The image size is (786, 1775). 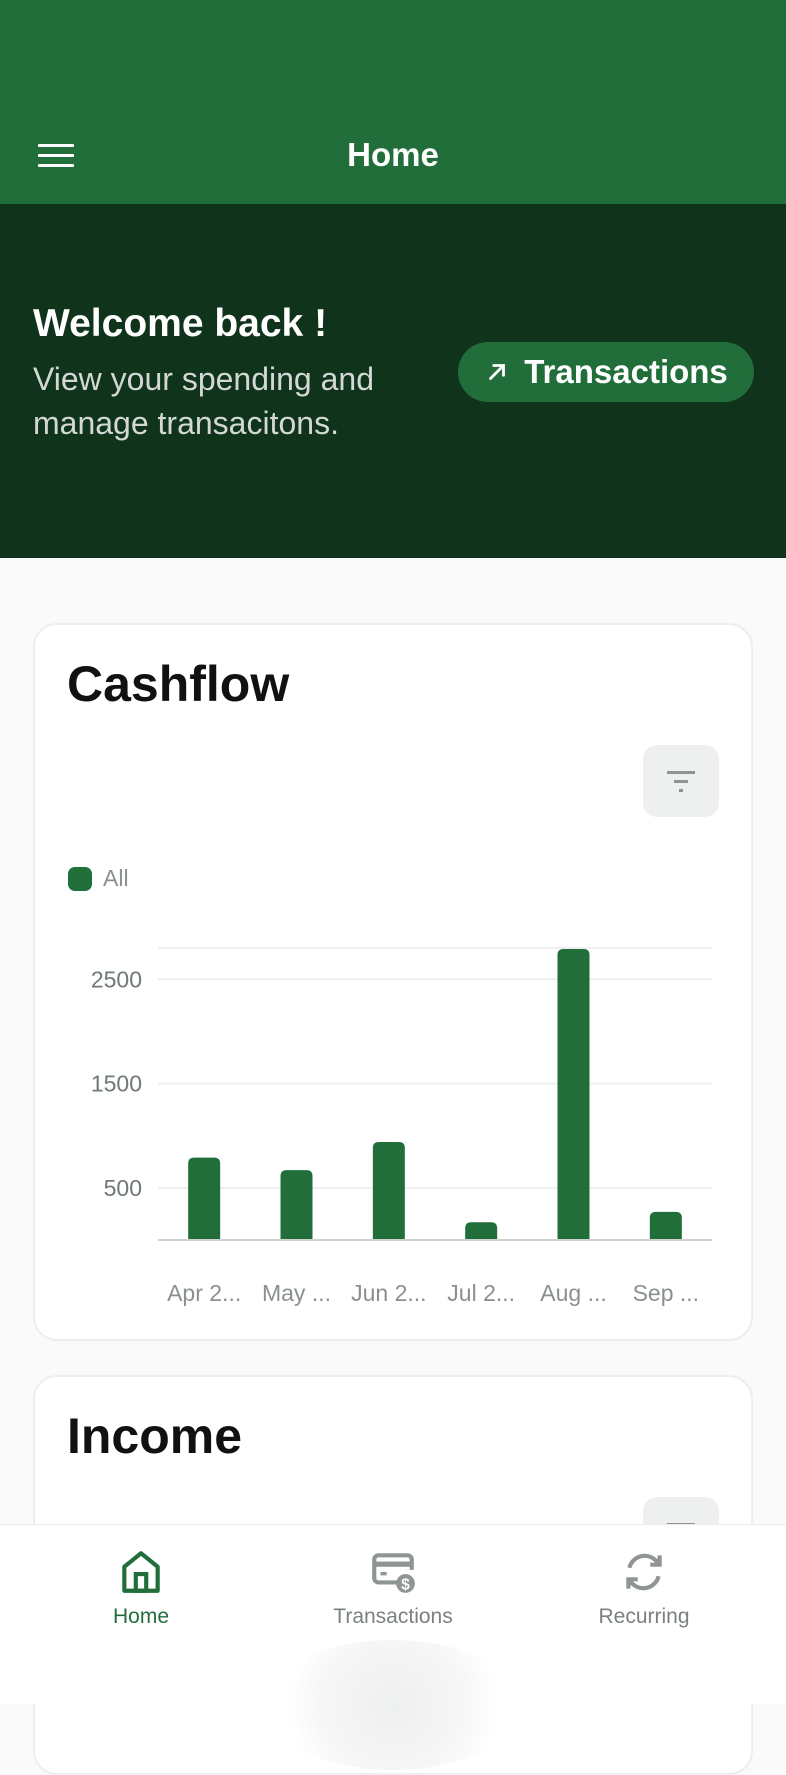 I want to click on y-tick-label: 1500, so click(x=116, y=1084).